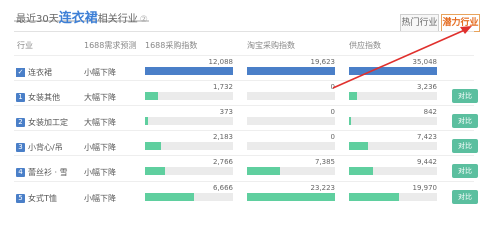 Image resolution: width=484 pixels, height=240 pixels. I want to click on arrow-head, so click(466, 30).